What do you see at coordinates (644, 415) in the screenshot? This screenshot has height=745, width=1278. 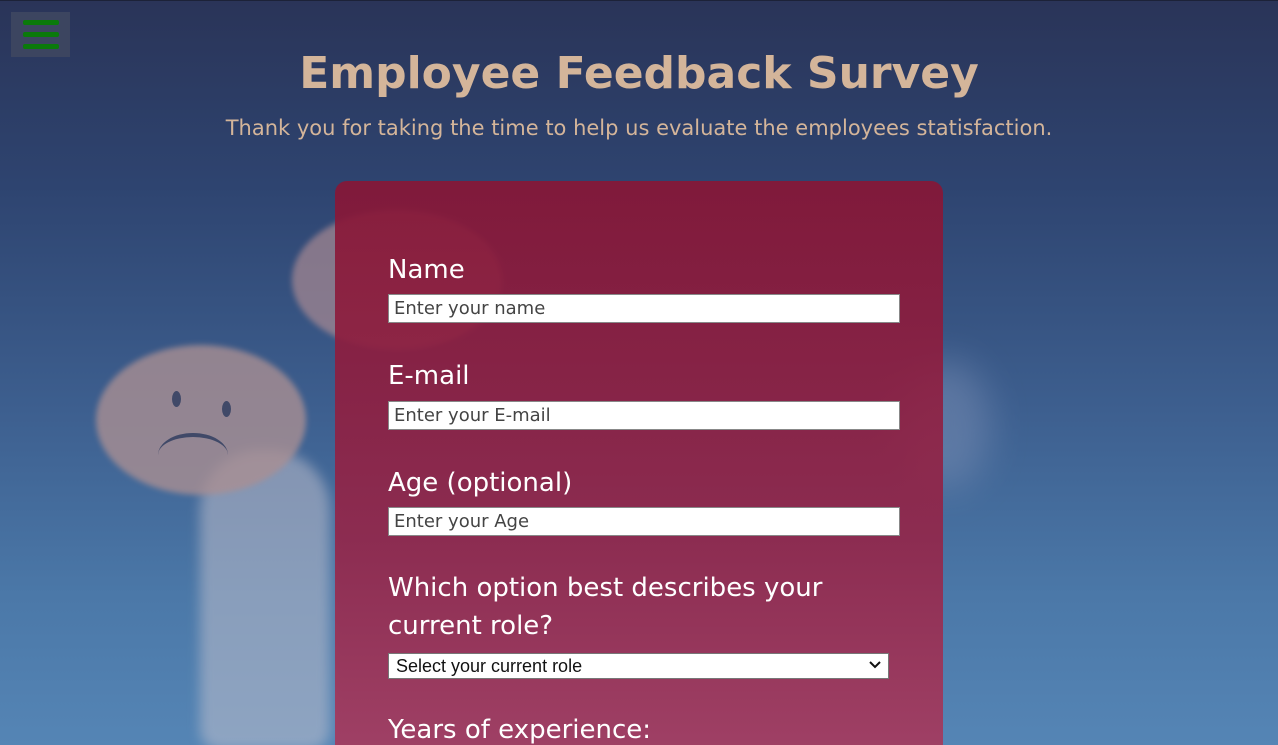 I see `email-input` at bounding box center [644, 415].